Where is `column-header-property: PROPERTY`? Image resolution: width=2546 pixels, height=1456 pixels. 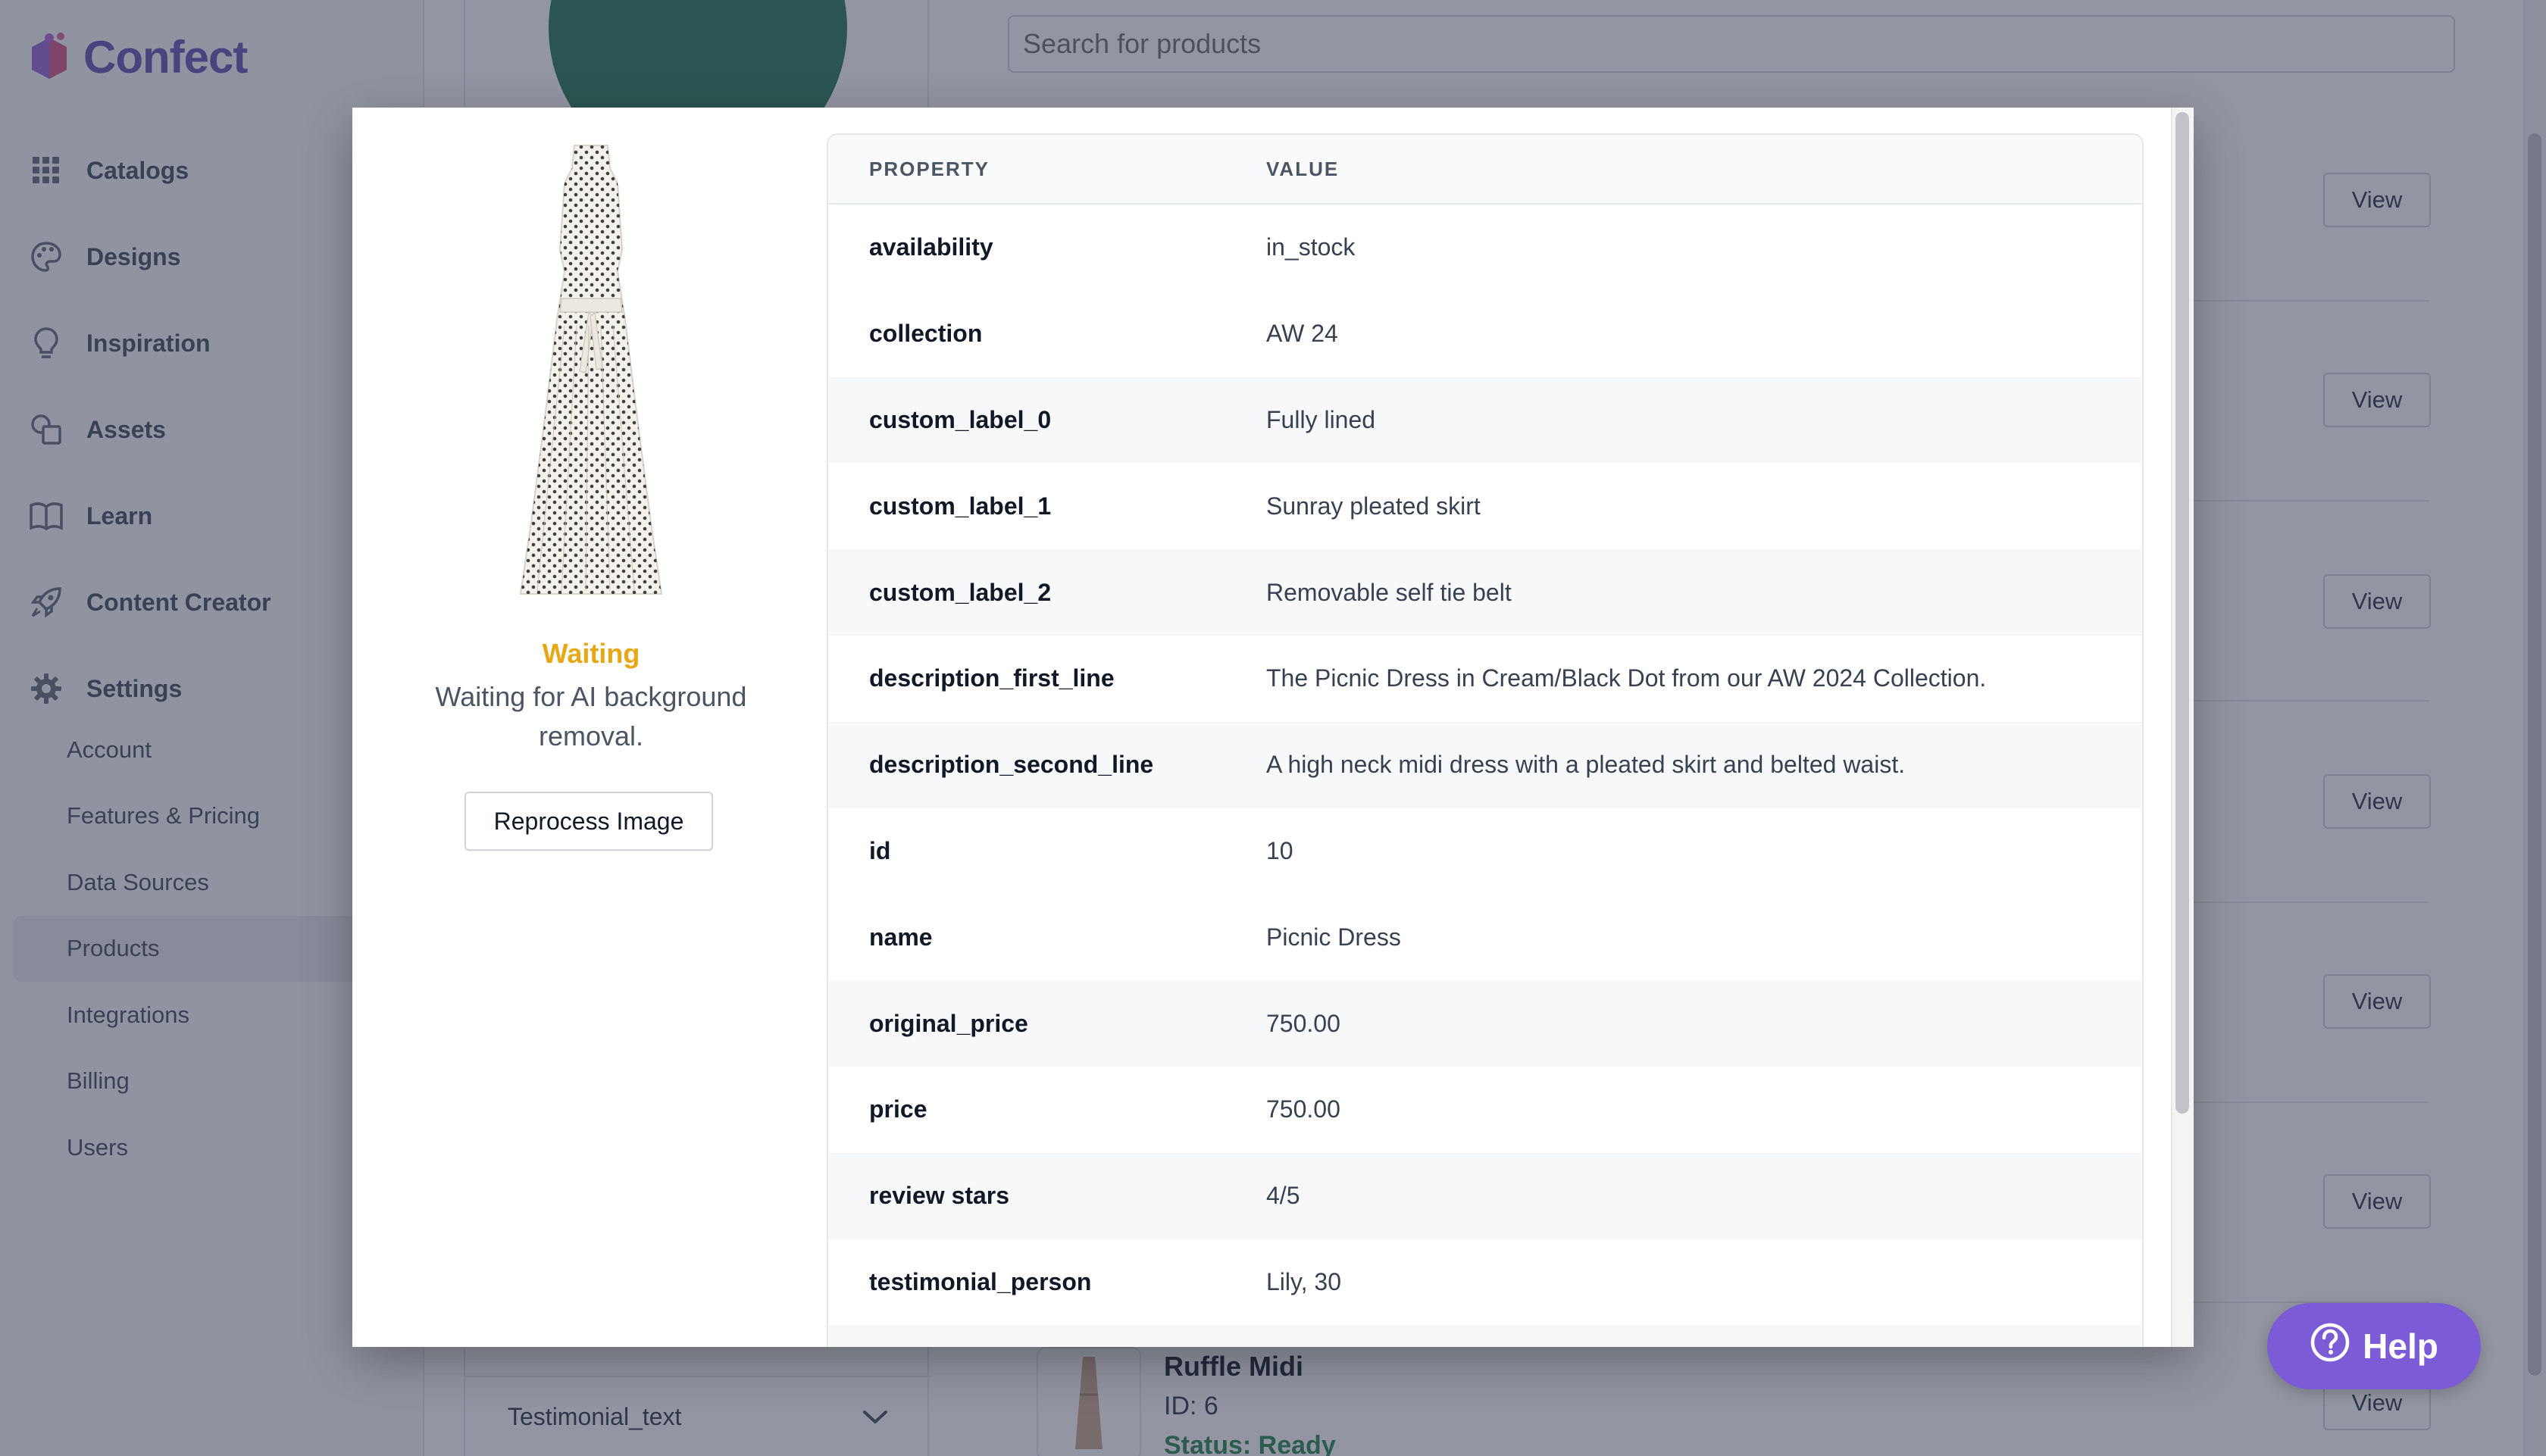
column-header-property: PROPERTY is located at coordinates (929, 168).